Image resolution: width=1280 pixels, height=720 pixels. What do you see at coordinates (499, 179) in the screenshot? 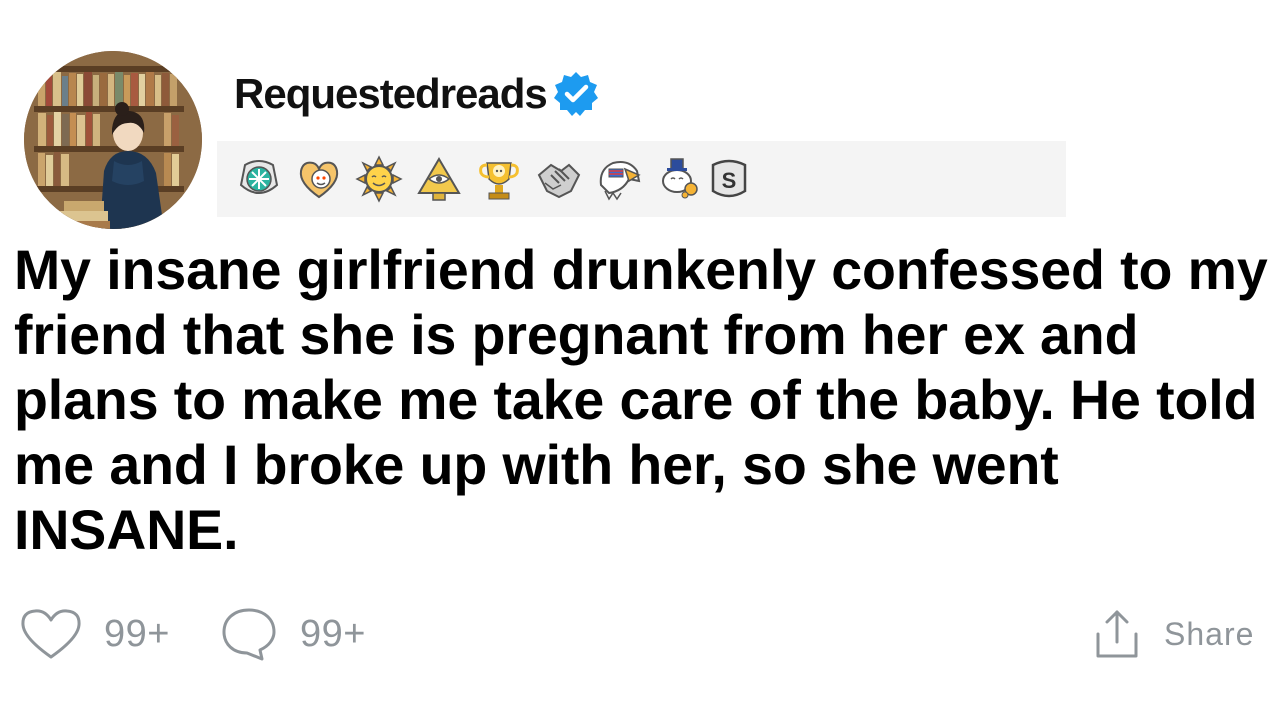
I see `gold-trophy-snoo-award-icon` at bounding box center [499, 179].